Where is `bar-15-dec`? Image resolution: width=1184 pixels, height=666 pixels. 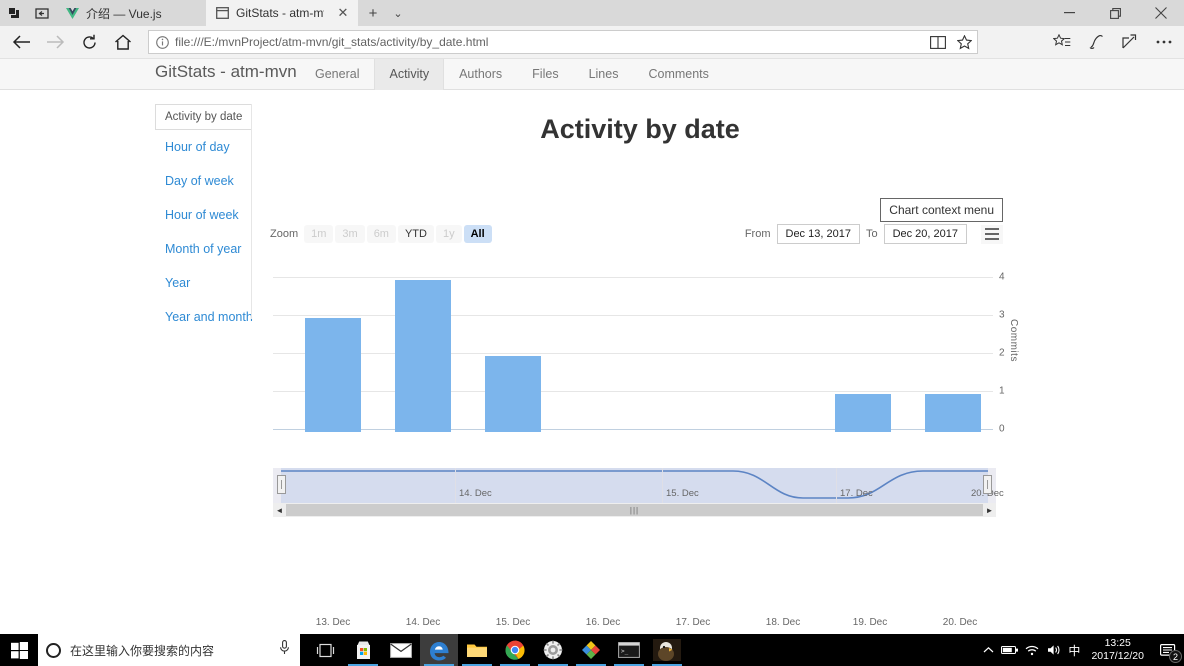 bar-15-dec is located at coordinates (513, 394).